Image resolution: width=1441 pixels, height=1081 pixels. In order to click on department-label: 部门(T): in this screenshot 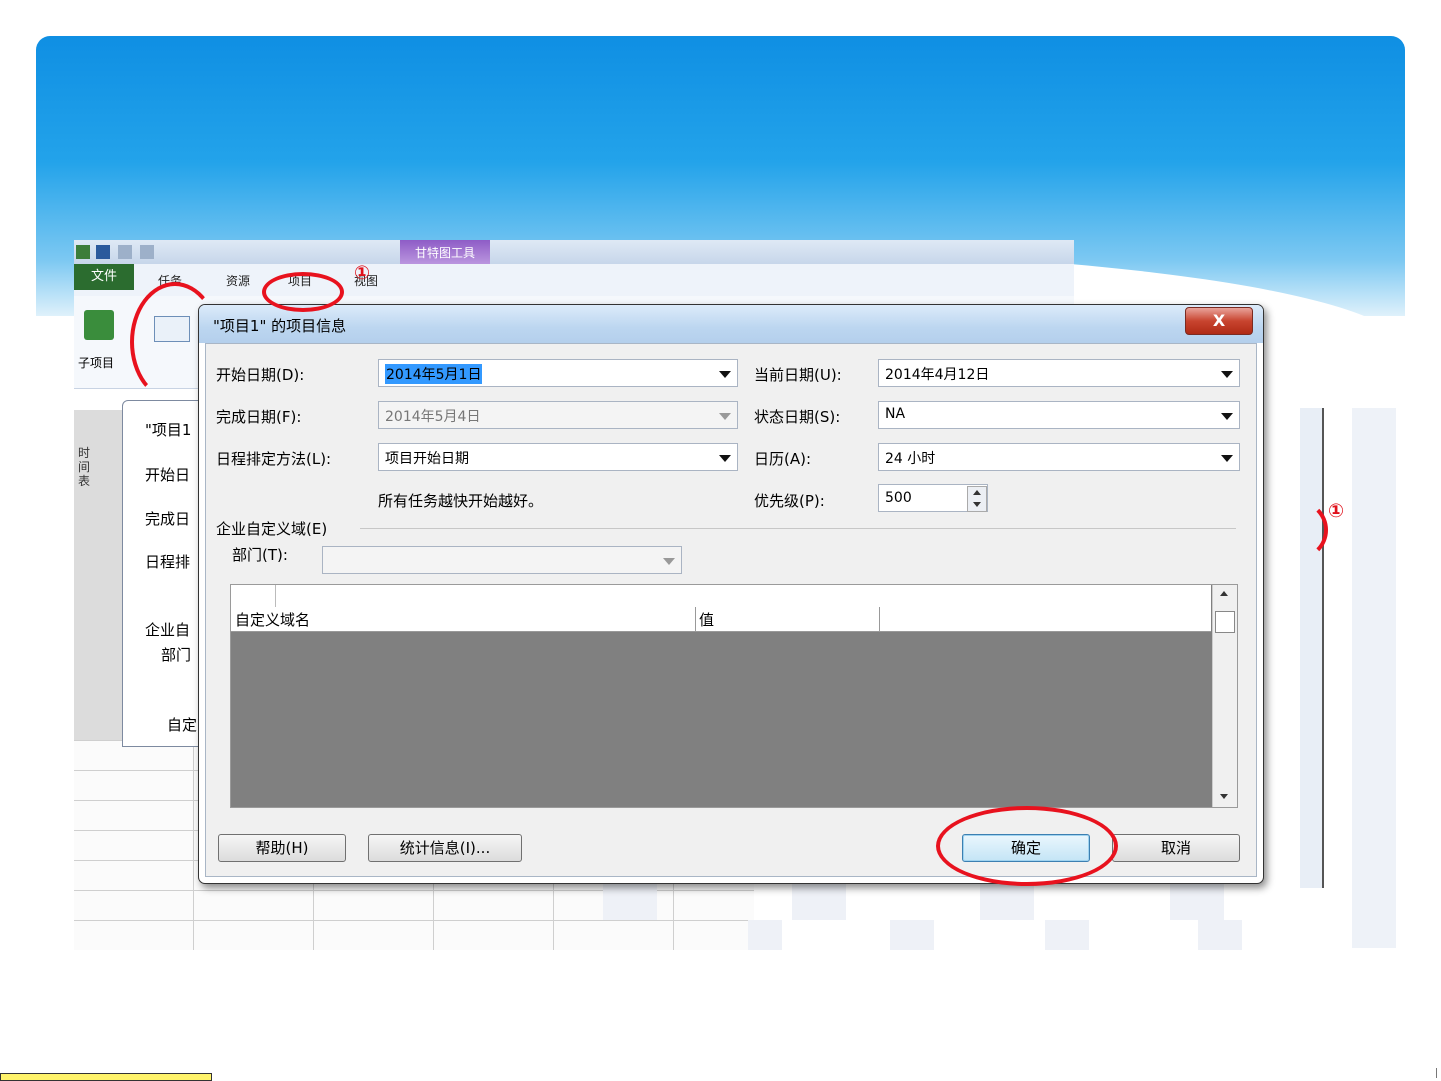, I will do `click(260, 555)`.